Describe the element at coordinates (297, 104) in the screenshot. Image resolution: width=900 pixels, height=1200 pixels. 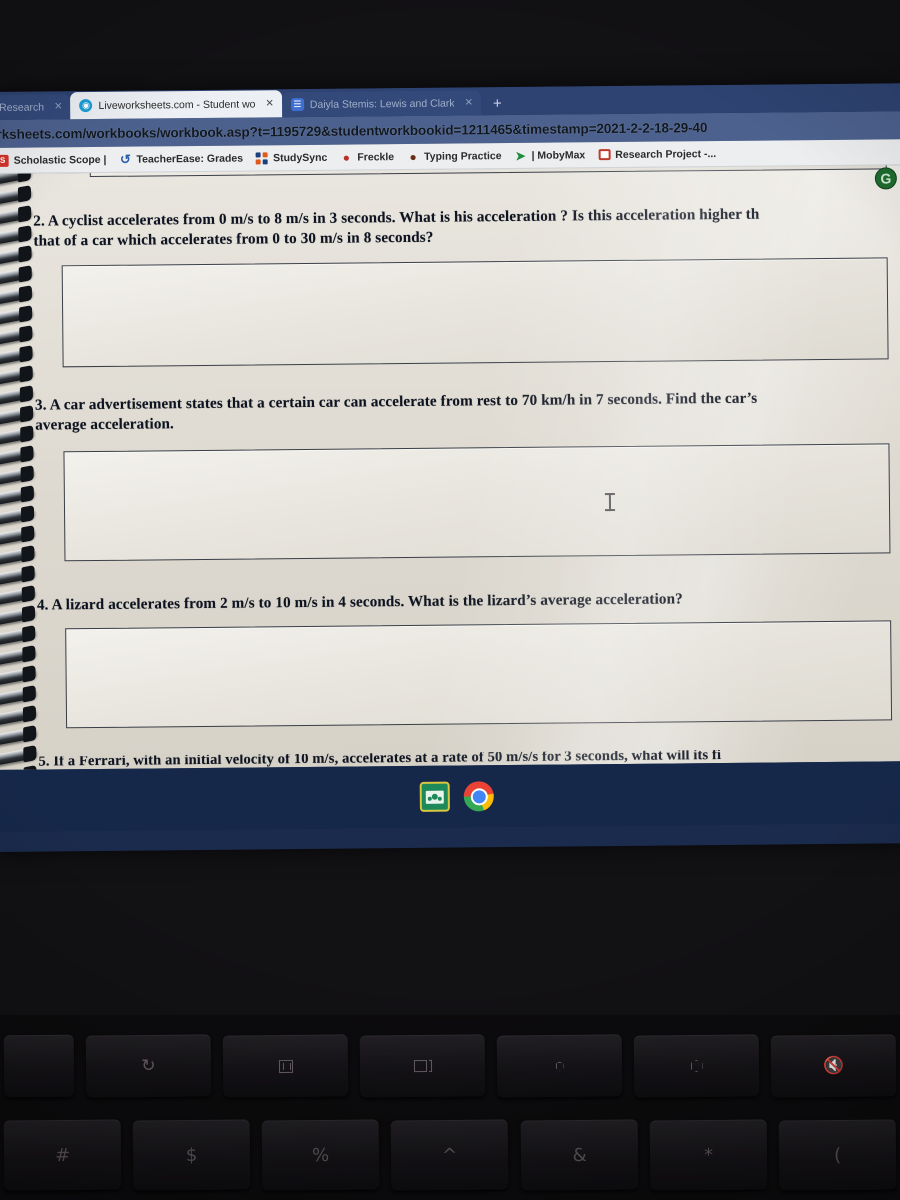
I see `google-docs-icon: ☰` at that location.